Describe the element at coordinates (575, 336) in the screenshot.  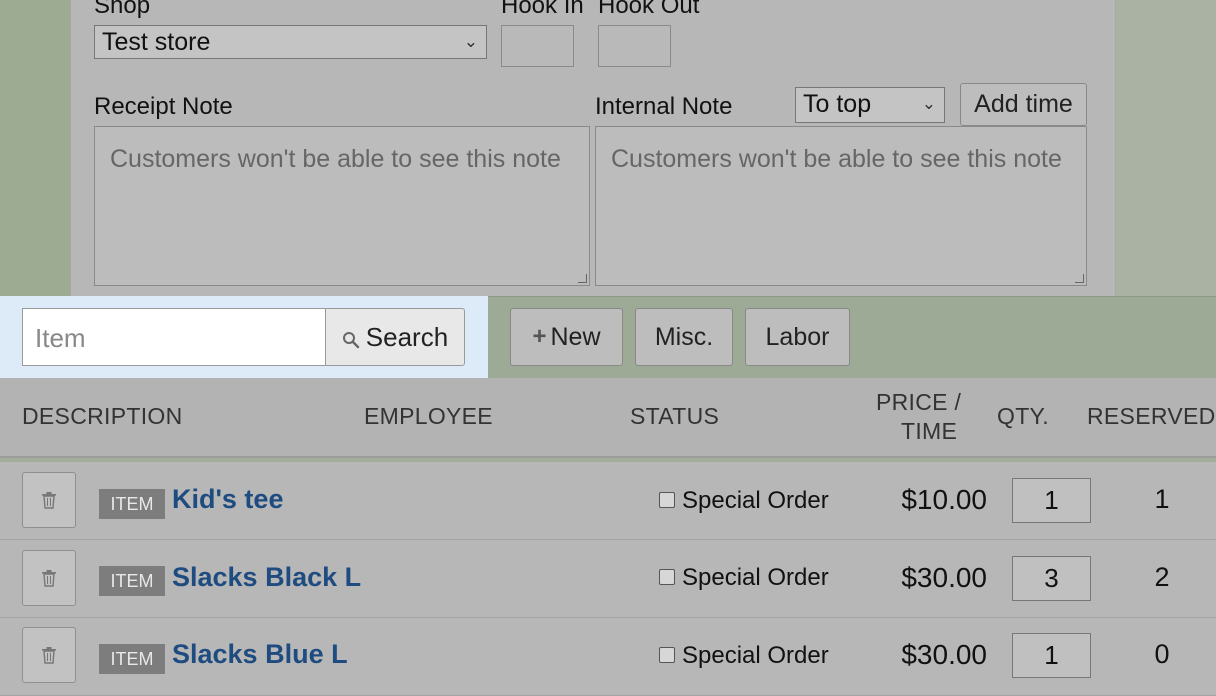
I see `new-button-label: New` at that location.